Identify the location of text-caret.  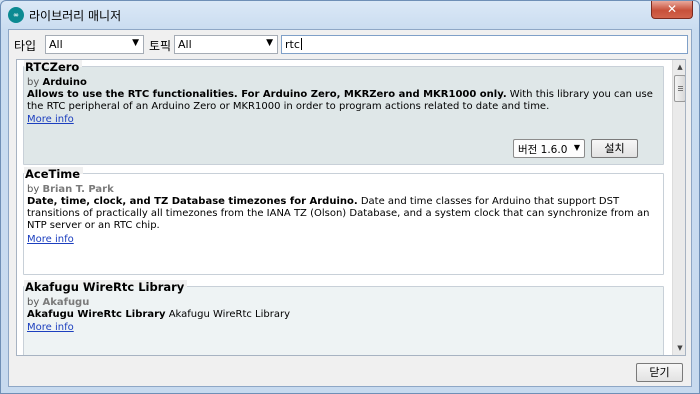
(301, 44).